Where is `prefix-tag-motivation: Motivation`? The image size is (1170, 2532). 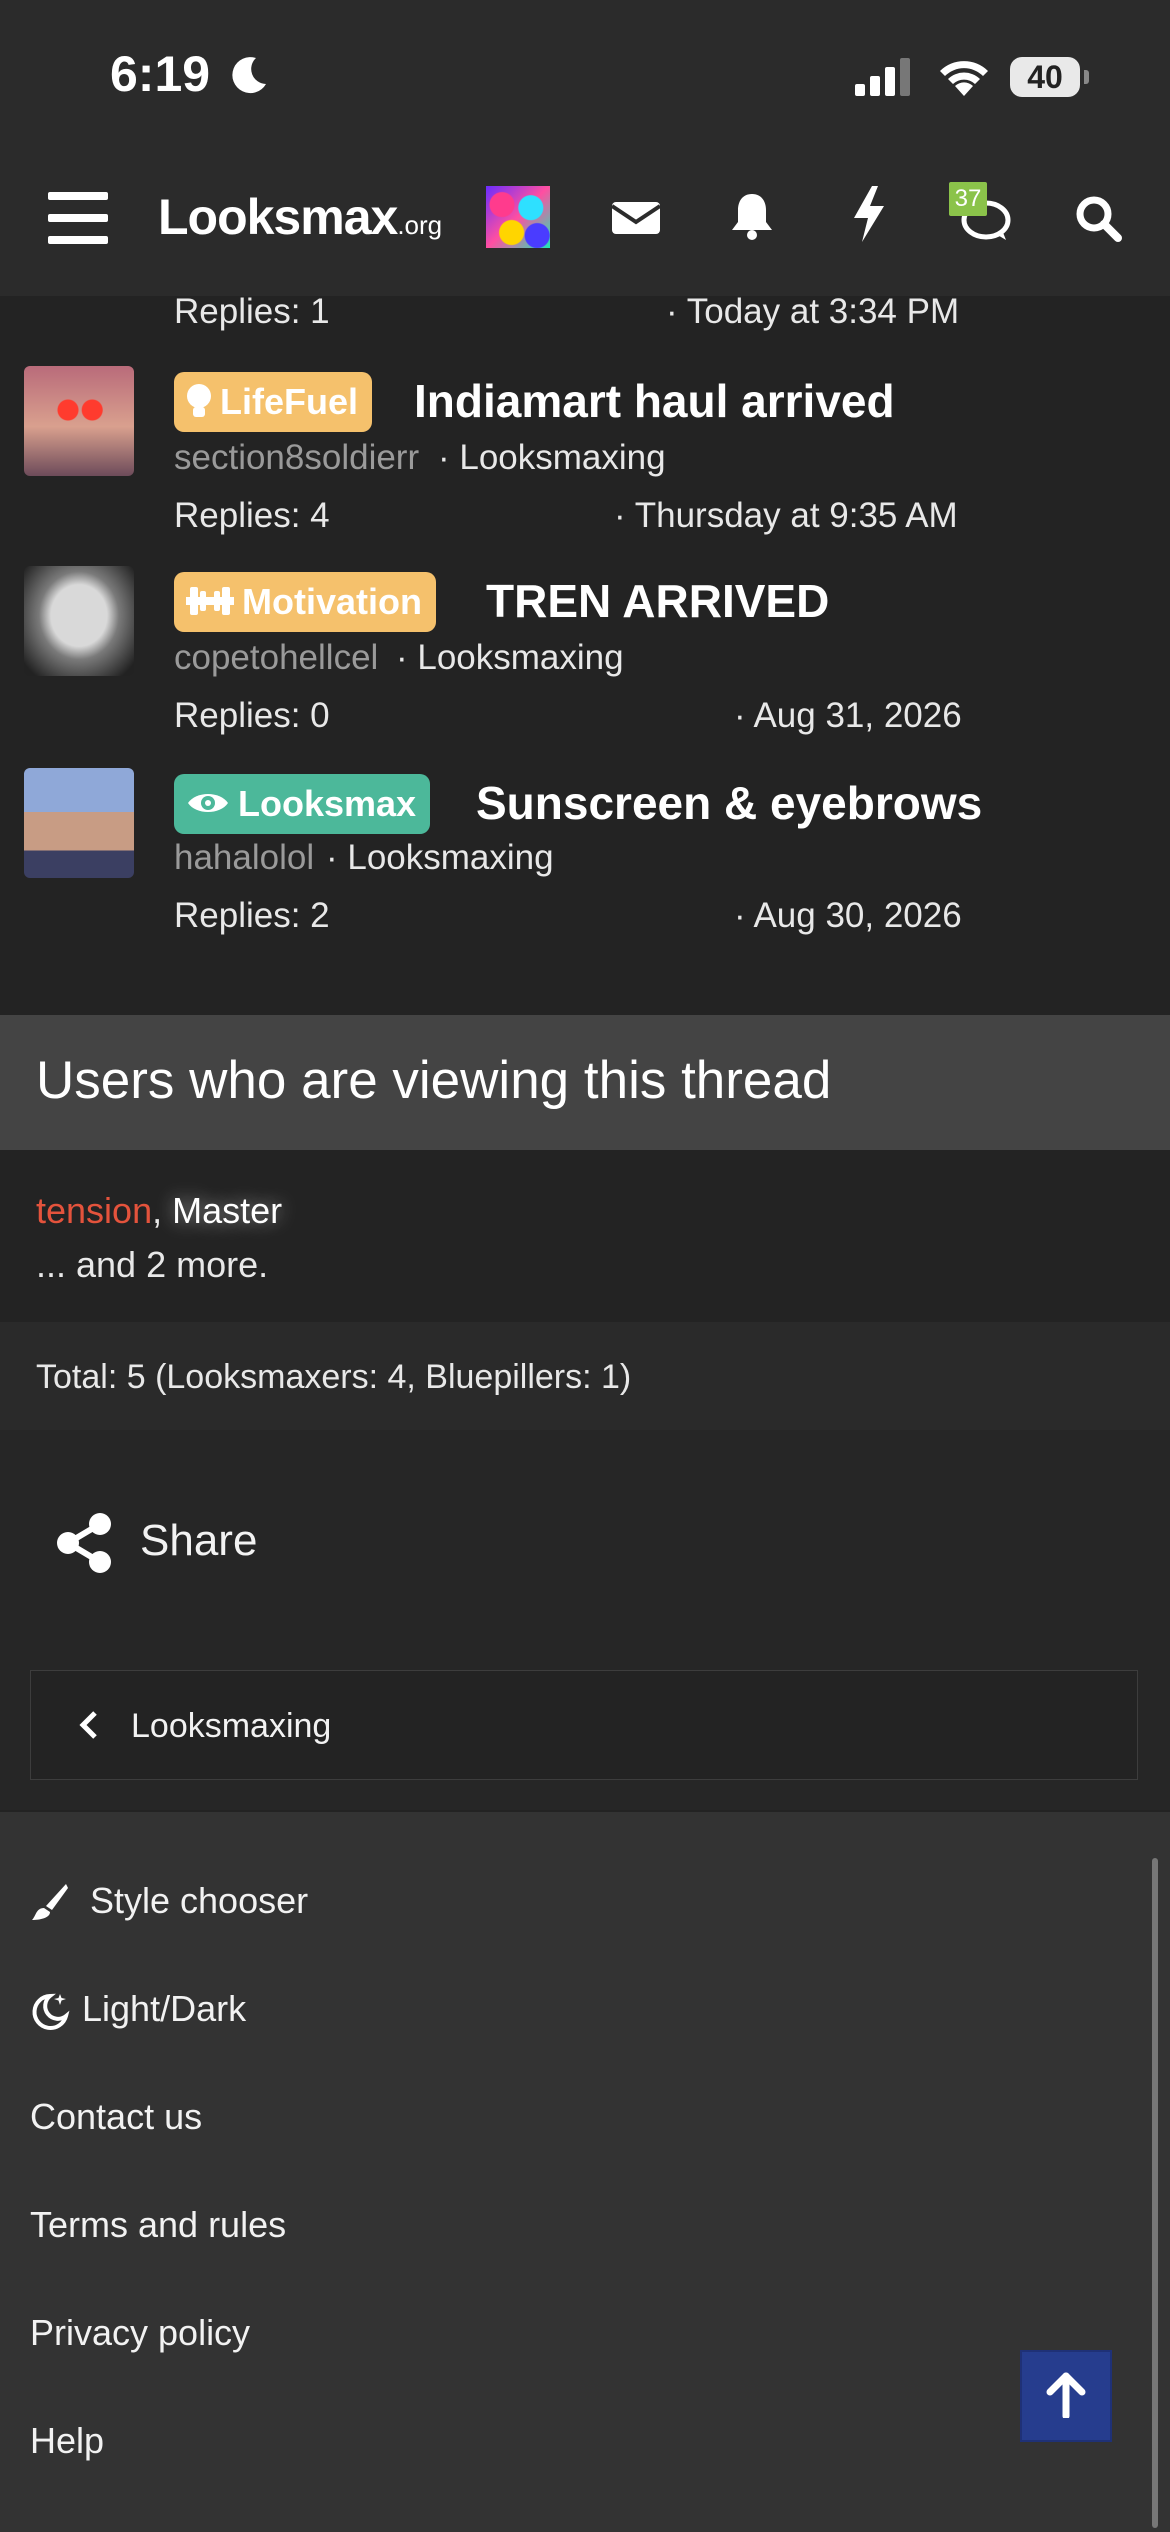
prefix-tag-motivation: Motivation is located at coordinates (305, 602).